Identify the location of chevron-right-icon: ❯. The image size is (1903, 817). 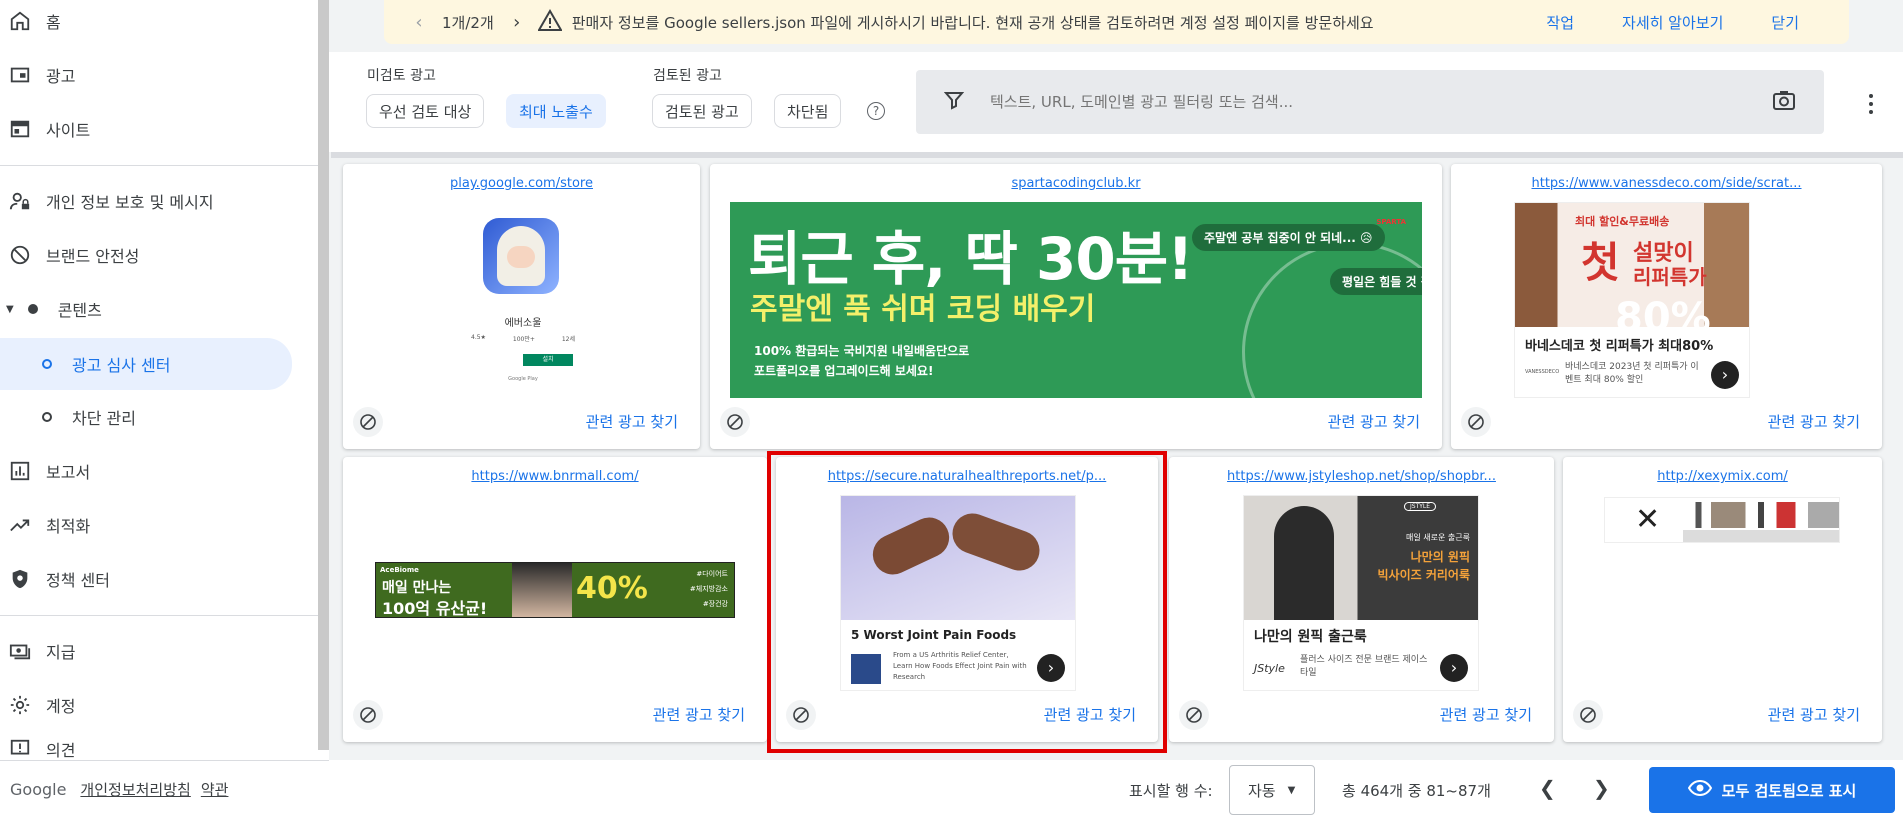
(1601, 788).